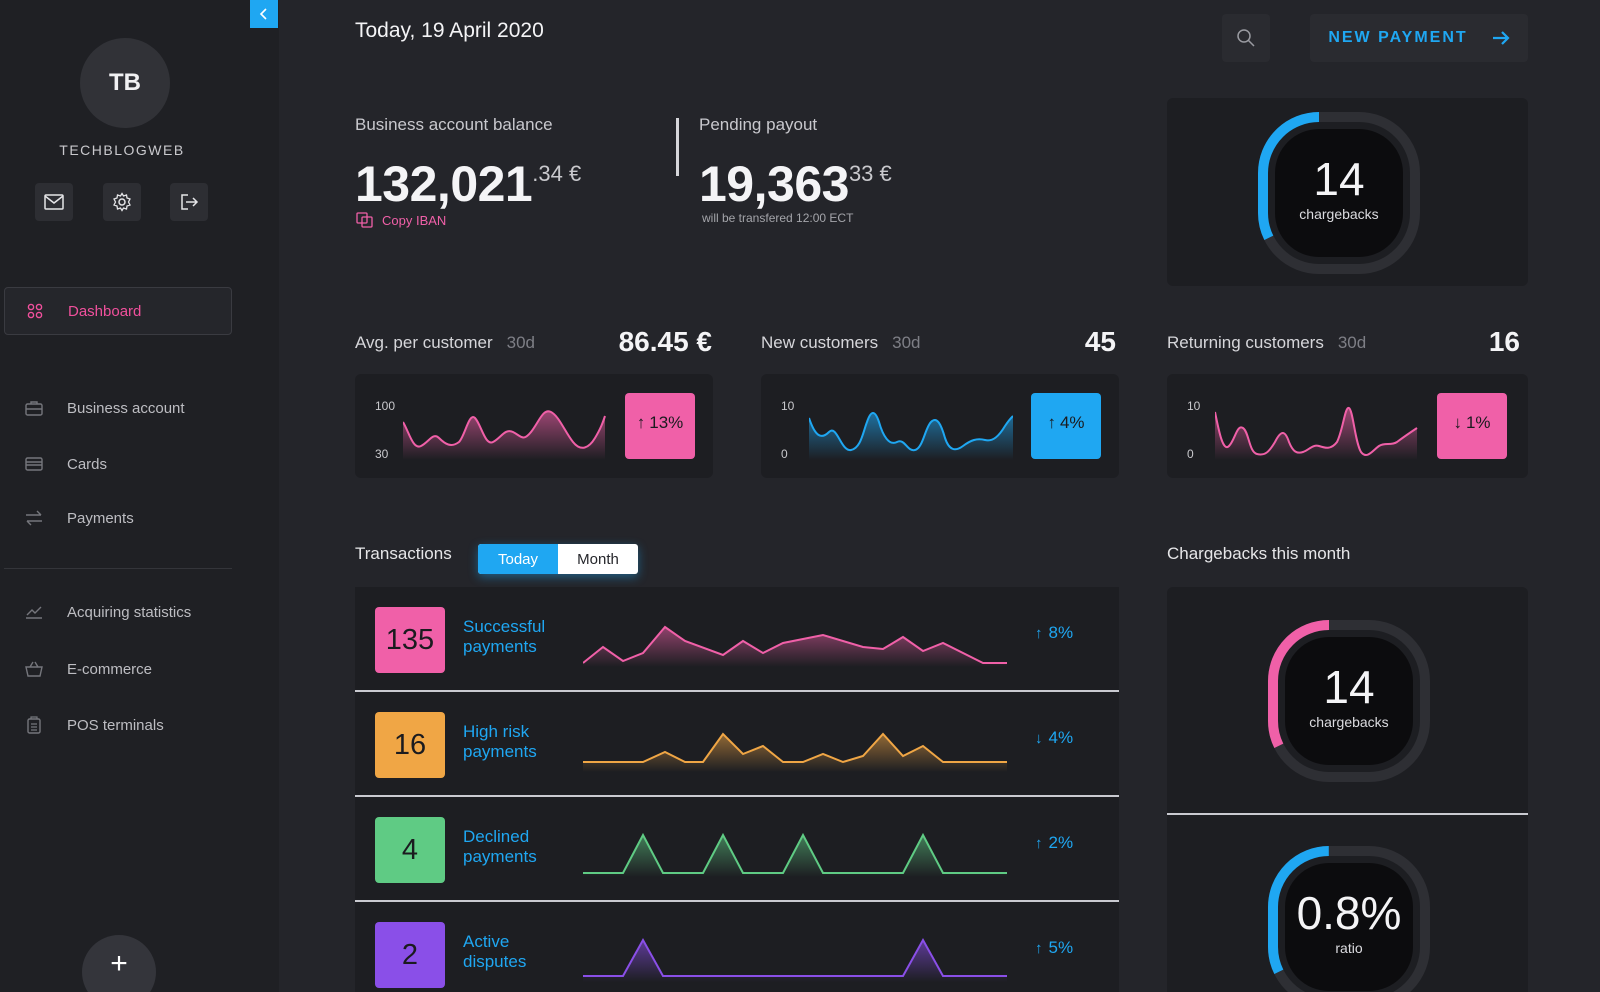 This screenshot has width=1600, height=992. What do you see at coordinates (105, 311) in the screenshot?
I see `sidebar-item-label: Dashboard` at bounding box center [105, 311].